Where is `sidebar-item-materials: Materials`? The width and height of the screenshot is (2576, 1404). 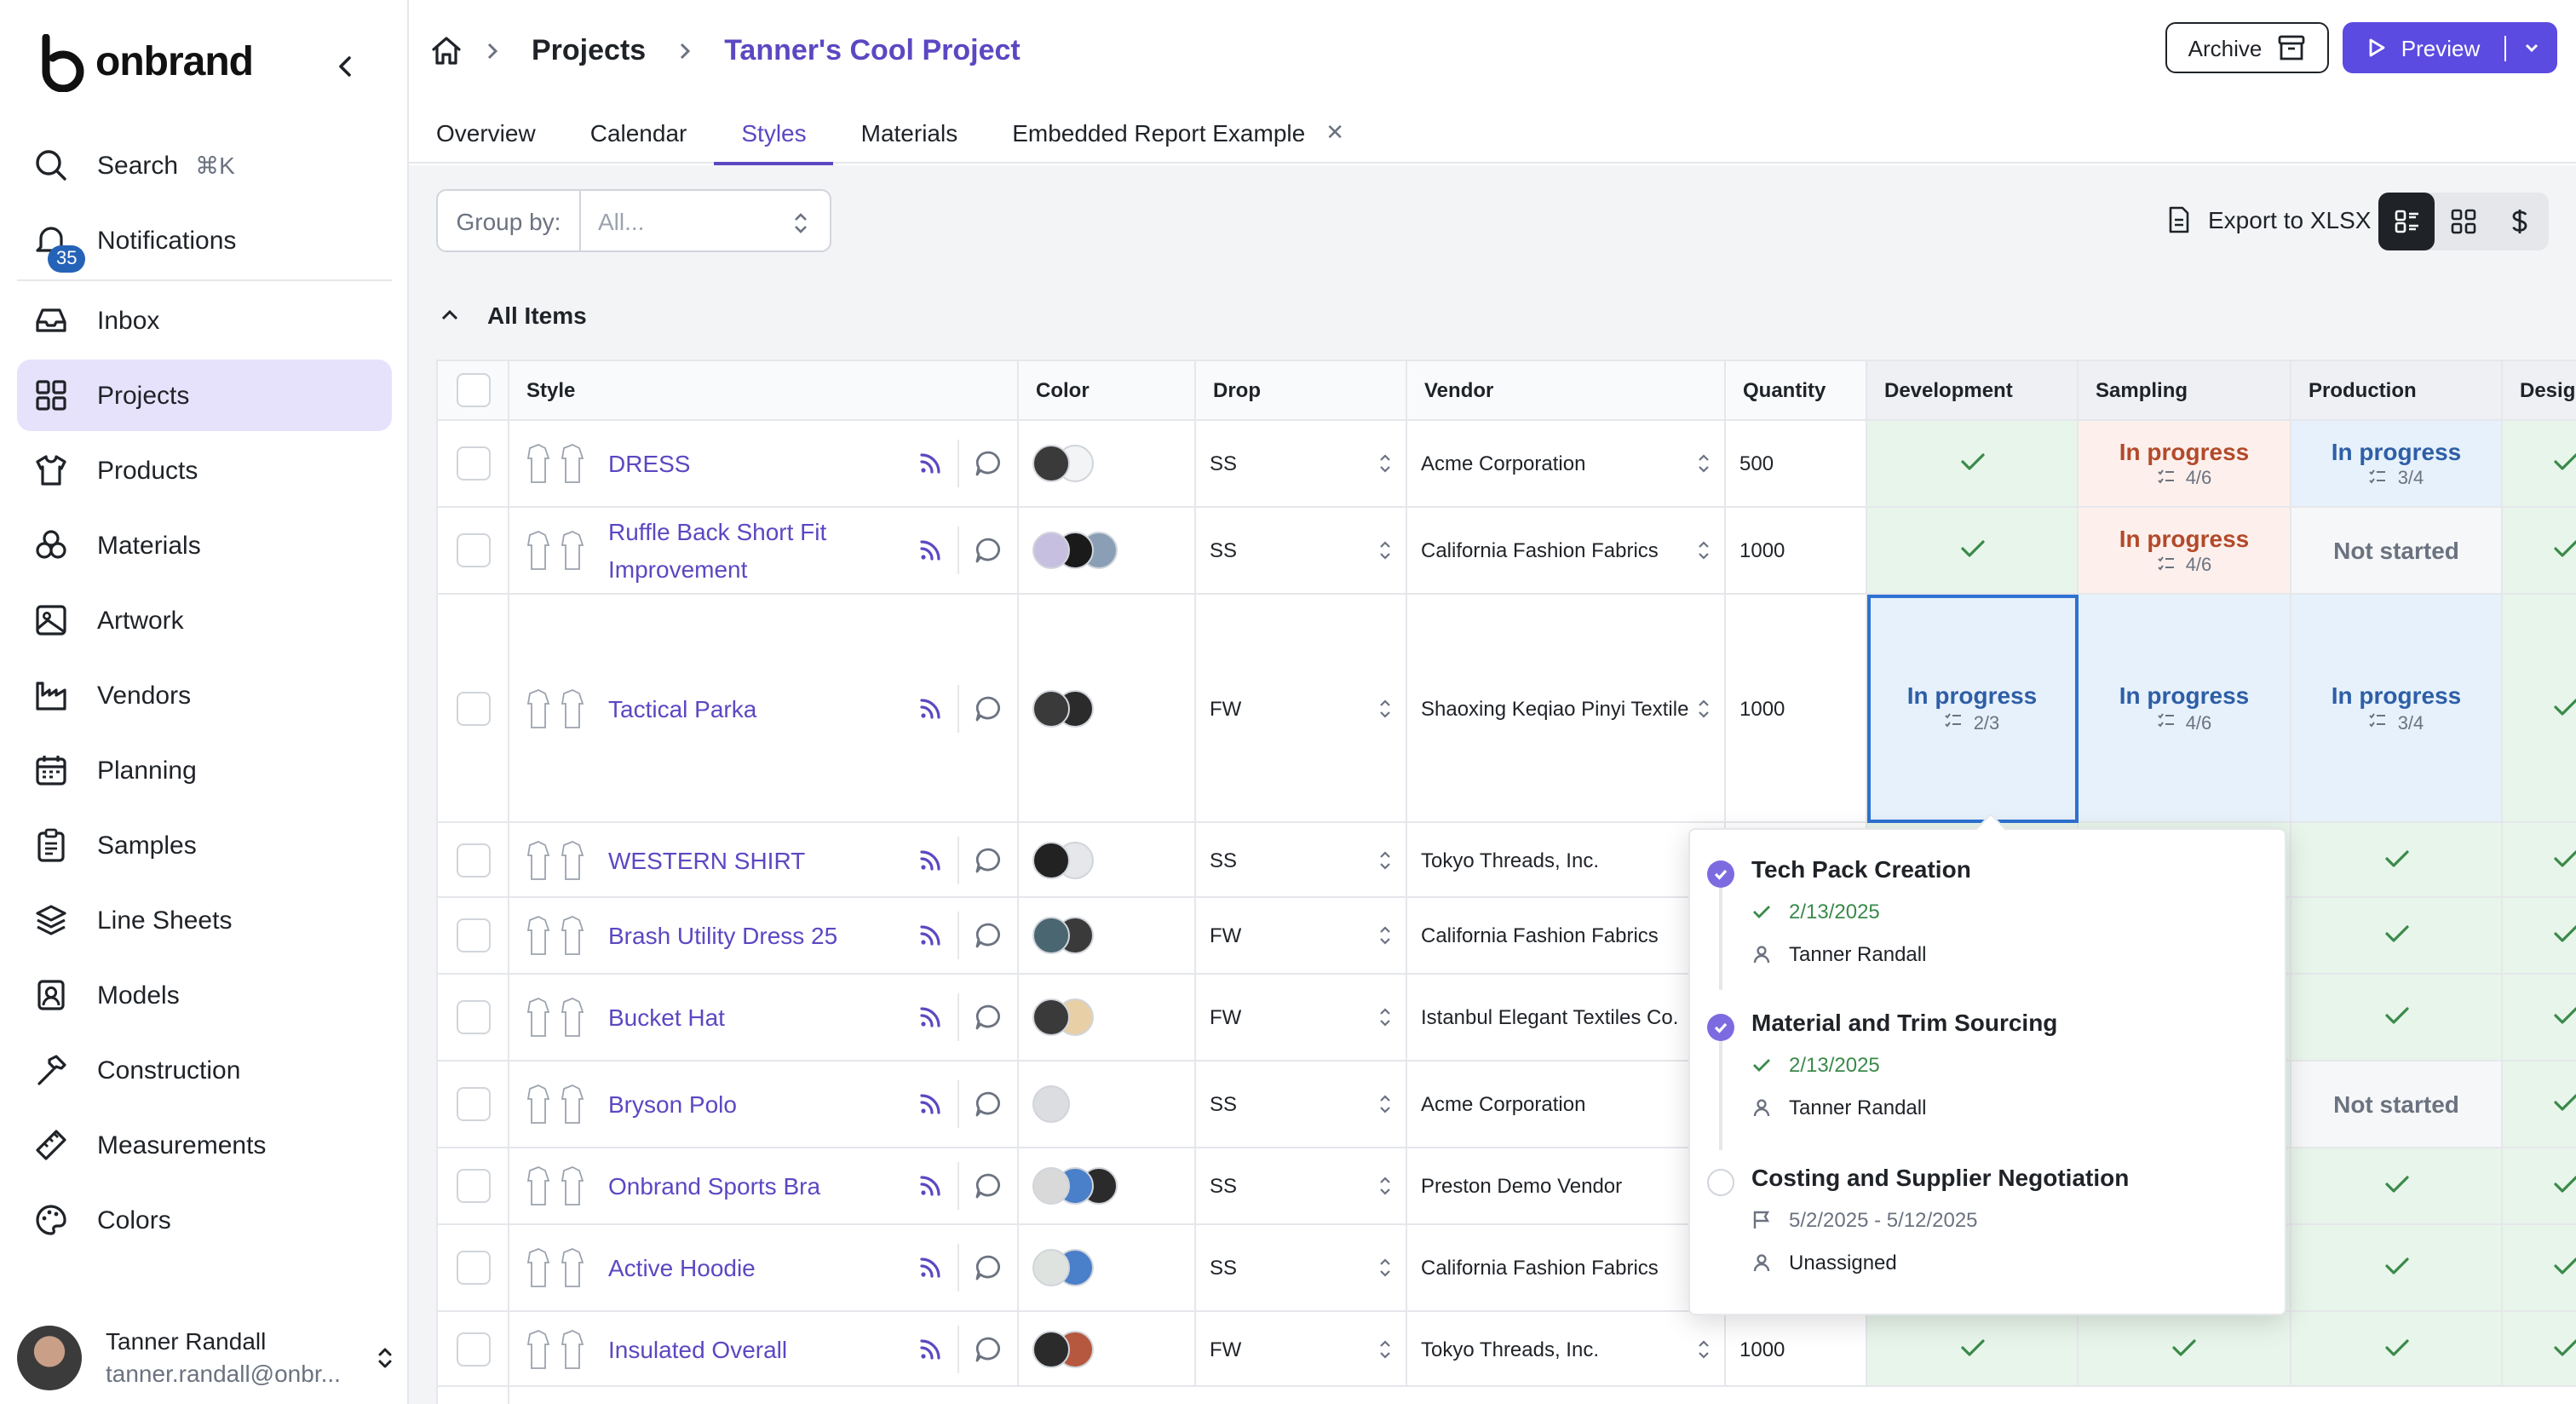
sidebar-item-materials: Materials is located at coordinates (205, 545).